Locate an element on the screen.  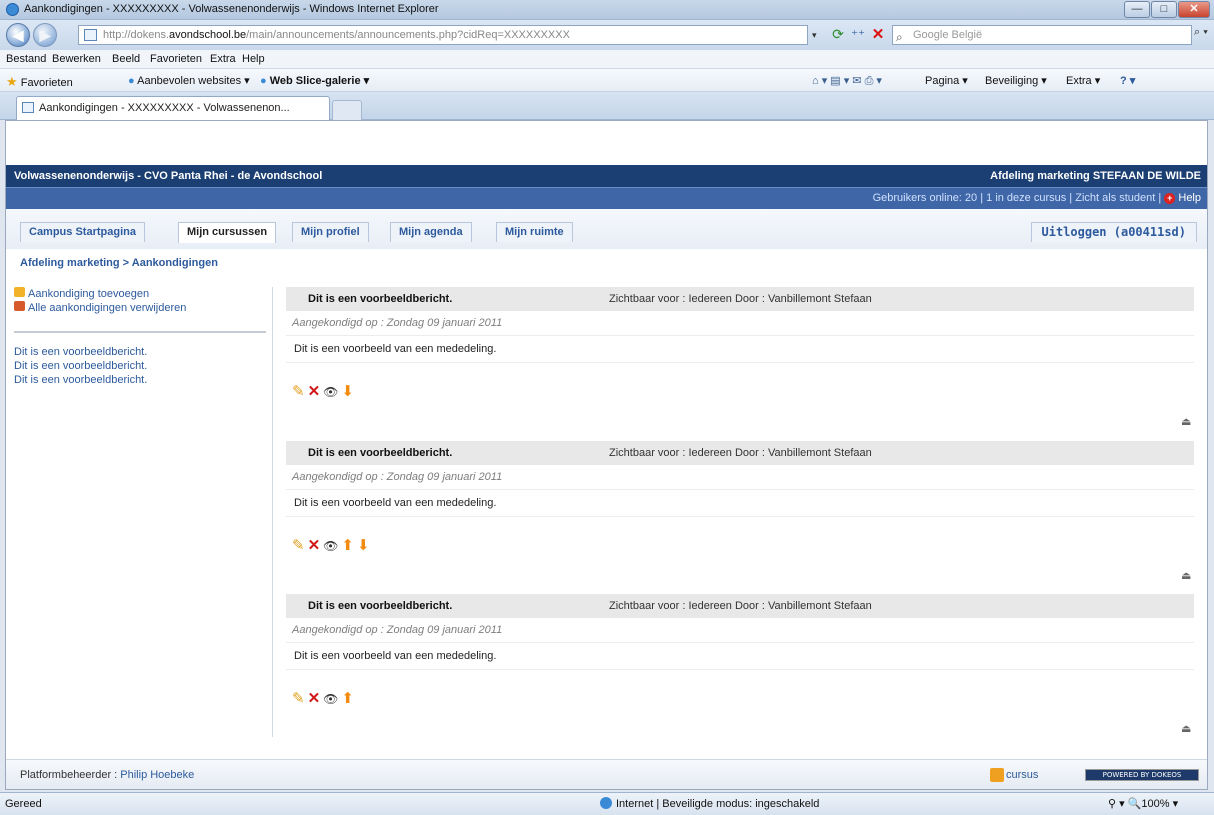
new-tab-button is located at coordinates (347, 110).